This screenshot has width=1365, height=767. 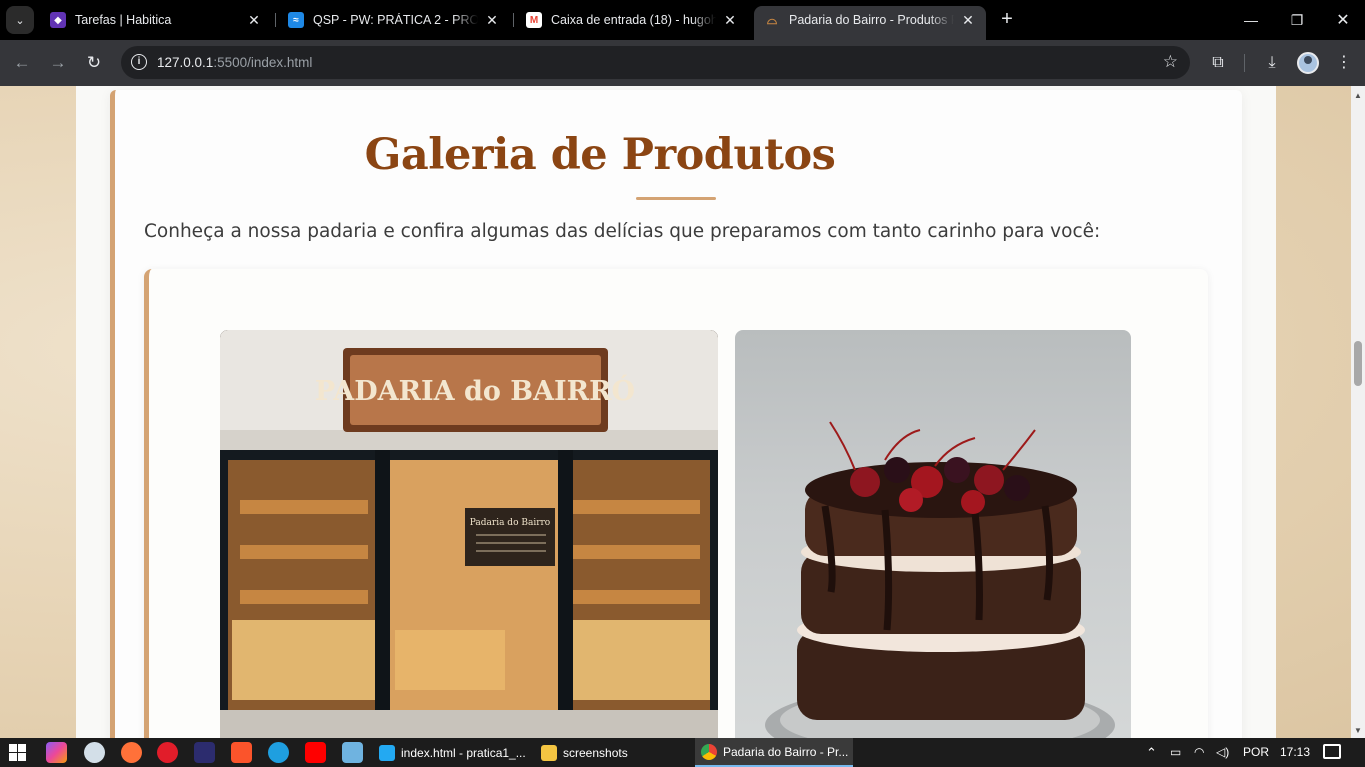 I want to click on battery-icon: ▭, so click(x=1175, y=752).